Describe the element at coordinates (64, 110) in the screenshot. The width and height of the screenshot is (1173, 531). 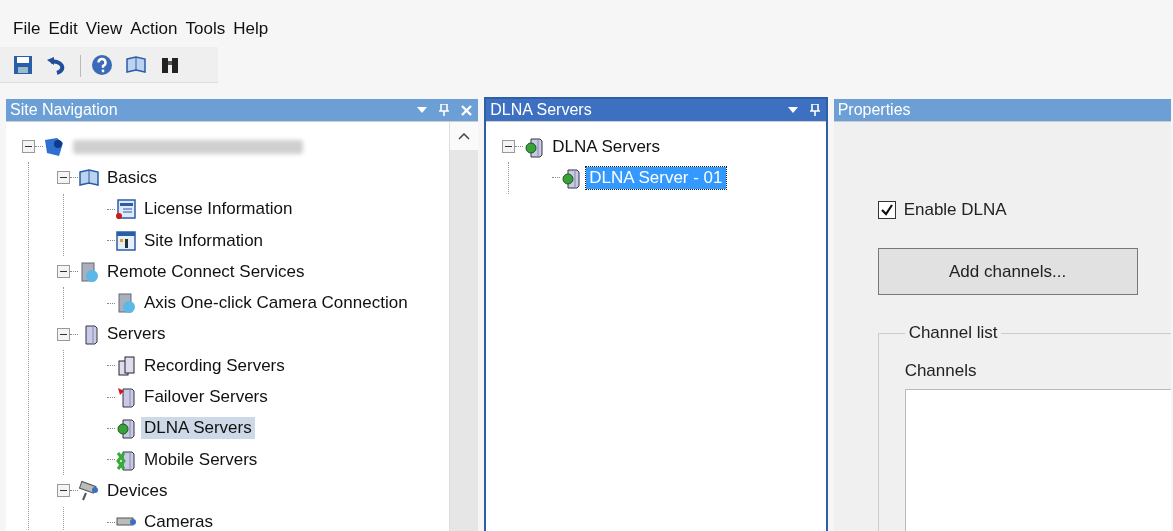
I see `panel-title: Site Navigation` at that location.